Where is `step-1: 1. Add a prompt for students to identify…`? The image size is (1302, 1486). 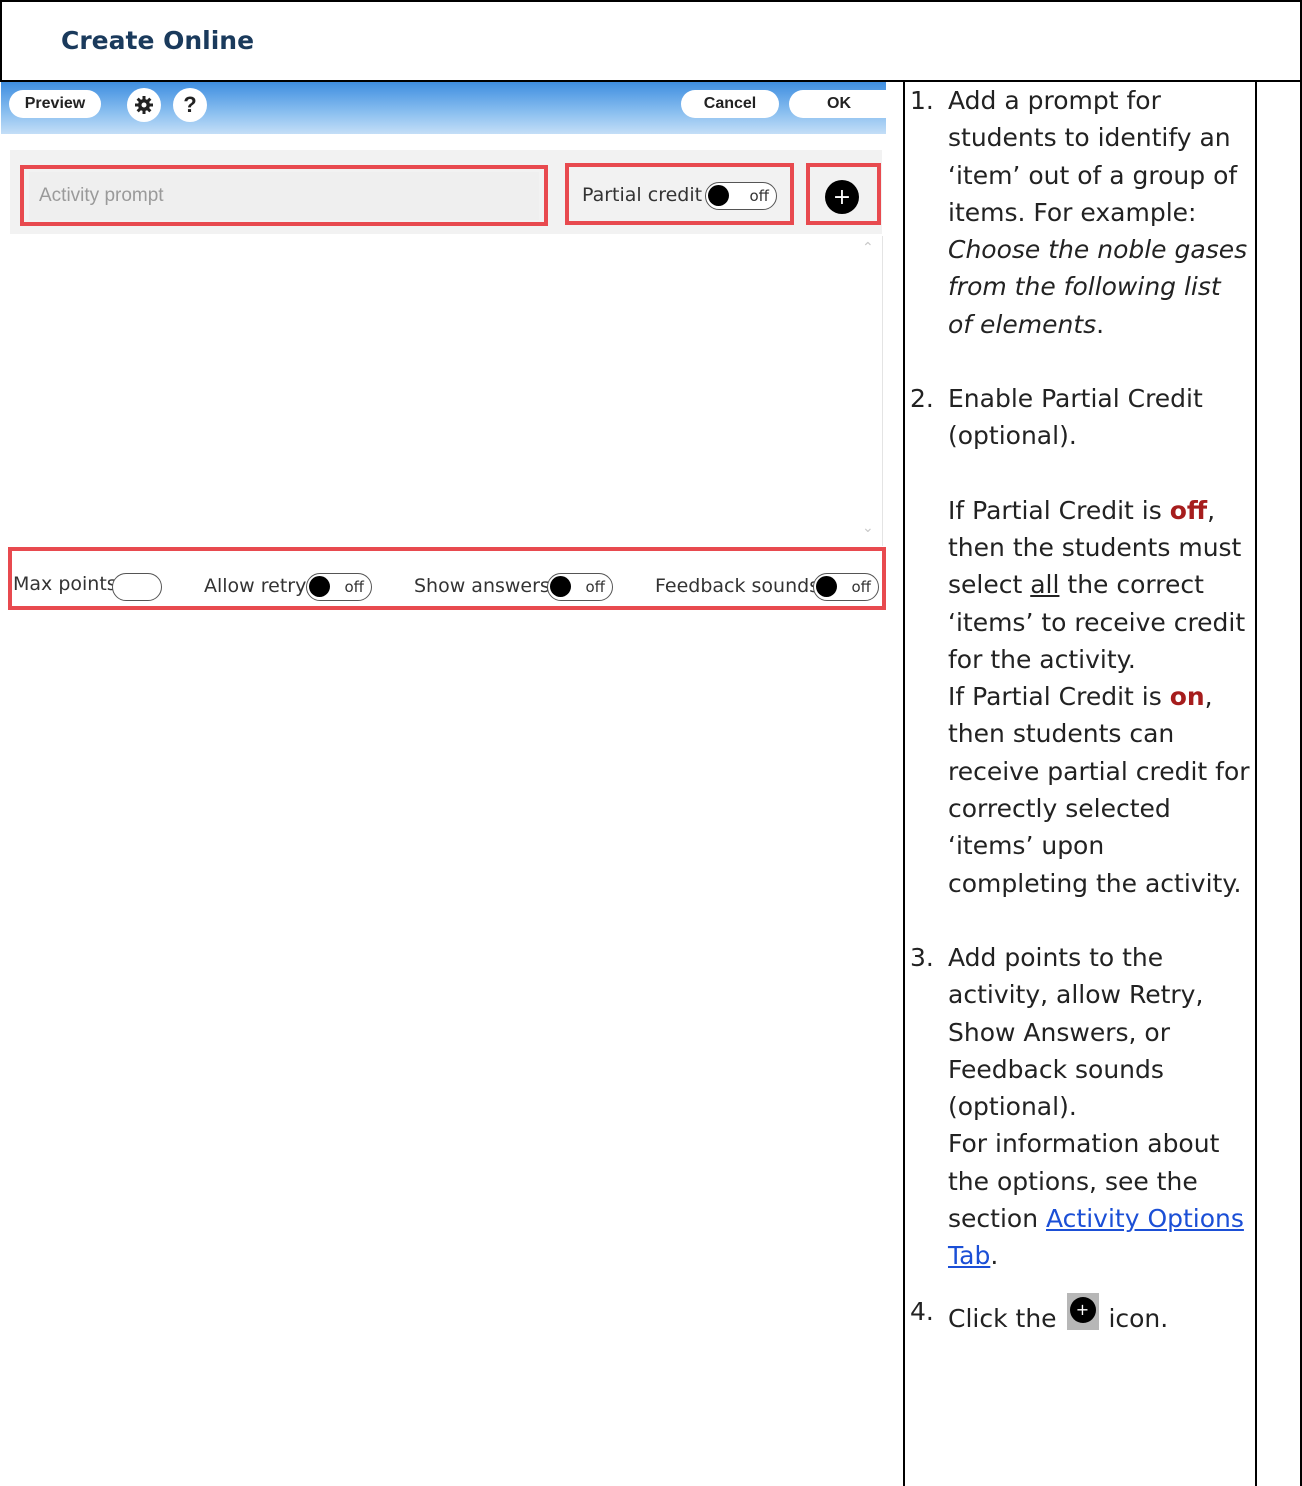
step-1: 1. Add a prompt for students to identify… is located at coordinates (1080, 212).